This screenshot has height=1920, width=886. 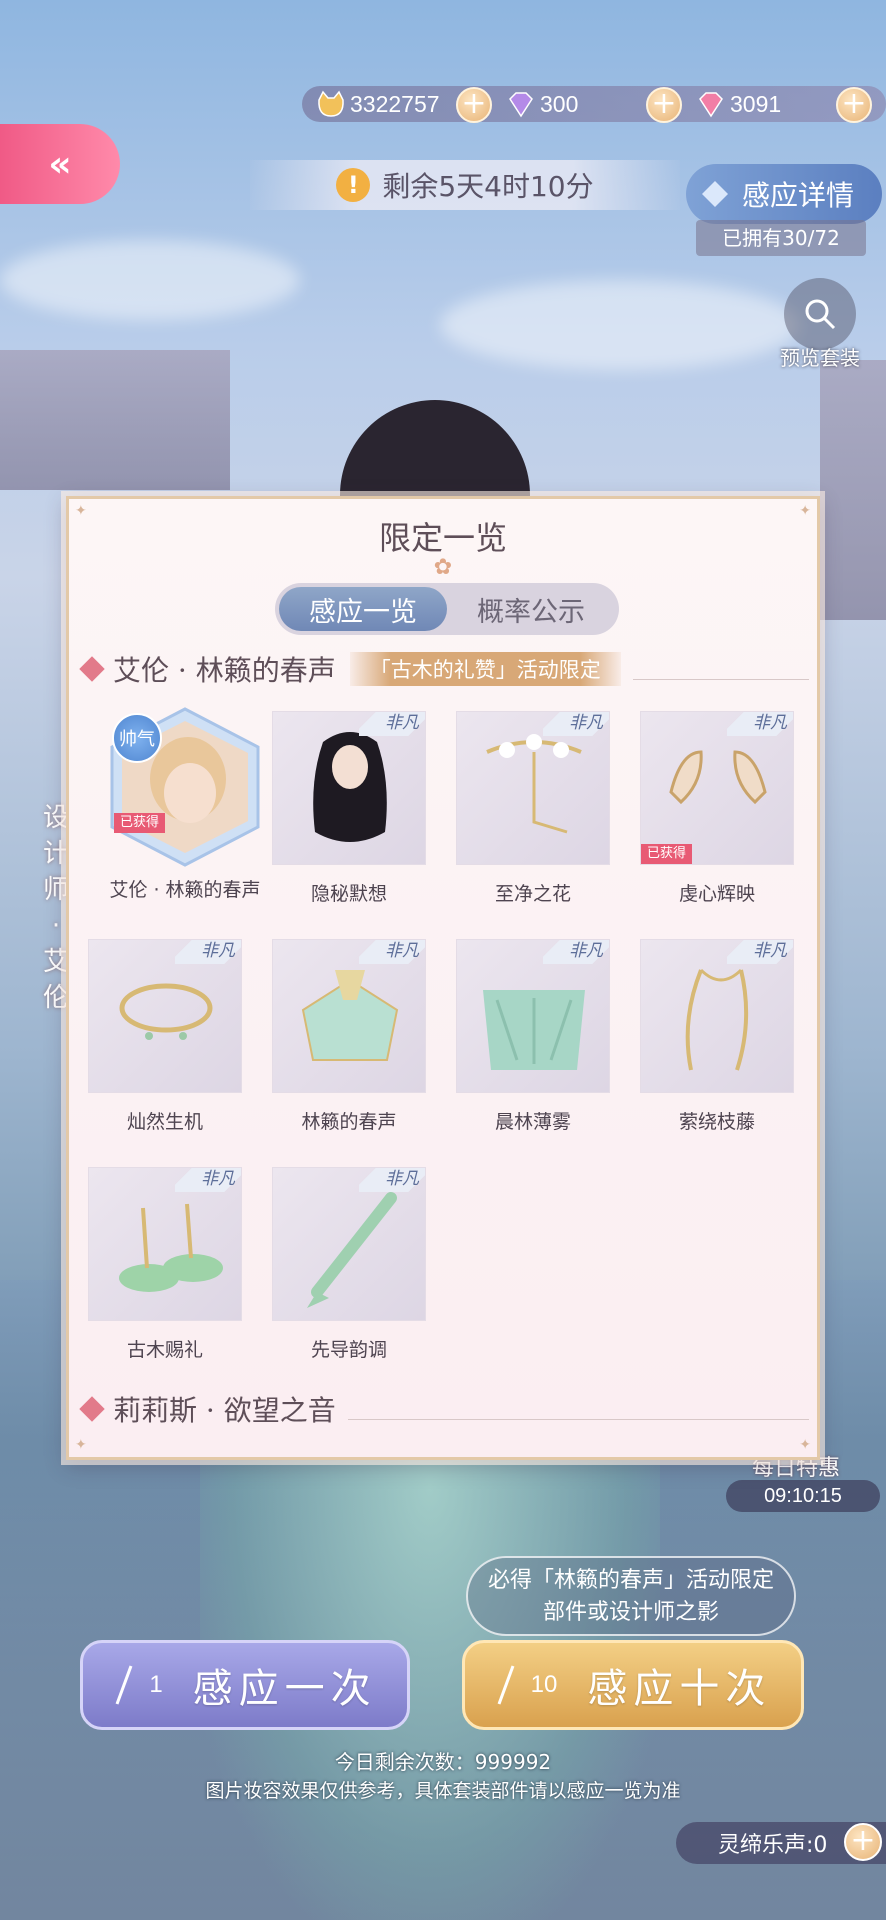 I want to click on item-card: 非凡 先导韵调, so click(x=349, y=1264).